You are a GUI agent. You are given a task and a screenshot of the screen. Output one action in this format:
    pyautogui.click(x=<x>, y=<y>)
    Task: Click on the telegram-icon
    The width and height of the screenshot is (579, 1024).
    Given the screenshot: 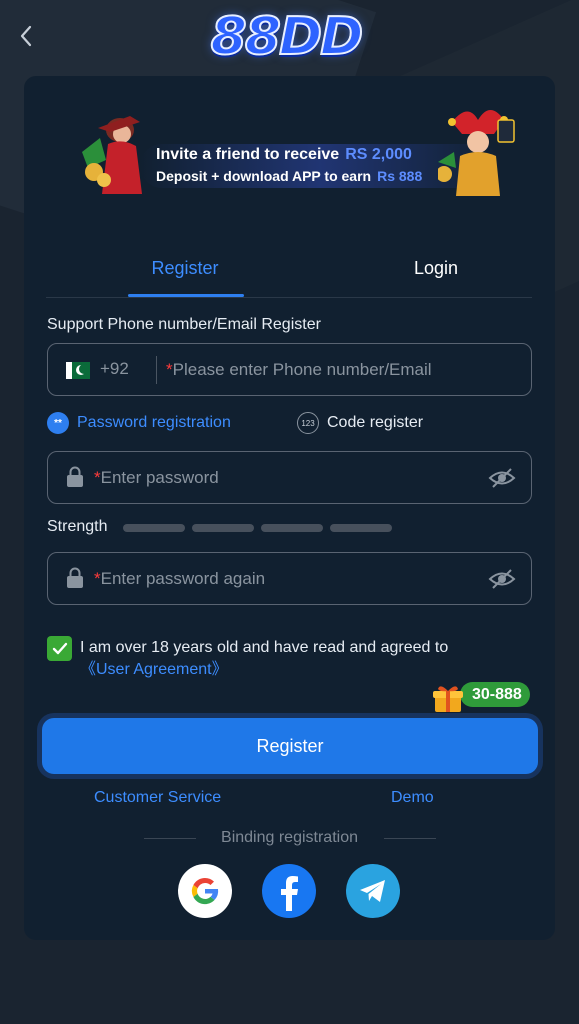 What is the action you would take?
    pyautogui.click(x=372, y=891)
    